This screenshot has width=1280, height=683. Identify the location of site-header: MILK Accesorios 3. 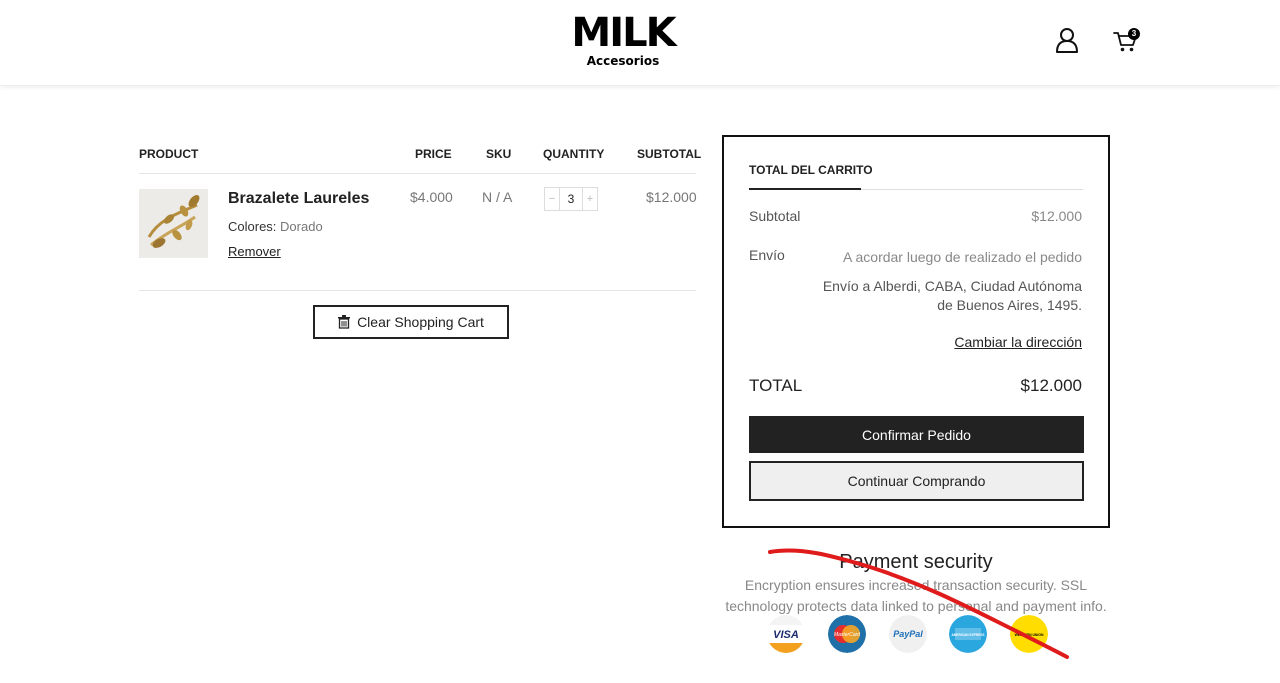
(640, 43).